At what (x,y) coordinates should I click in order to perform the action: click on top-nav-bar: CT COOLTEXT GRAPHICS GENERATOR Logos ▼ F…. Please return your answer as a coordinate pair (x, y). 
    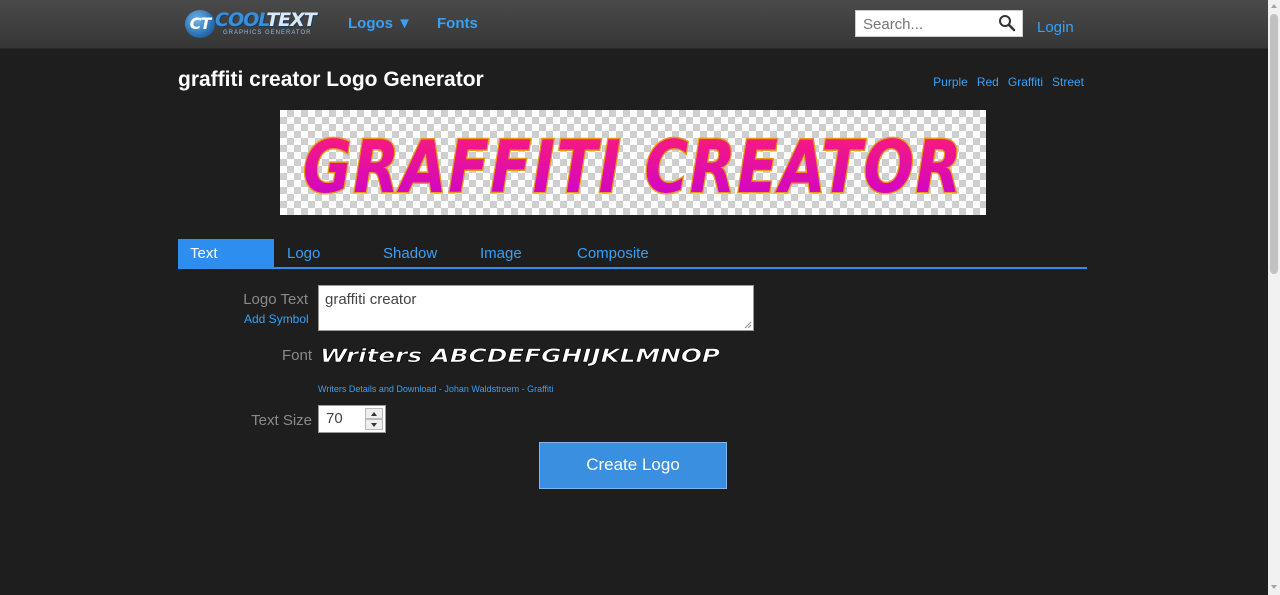
    Looking at the image, I should click on (634, 24).